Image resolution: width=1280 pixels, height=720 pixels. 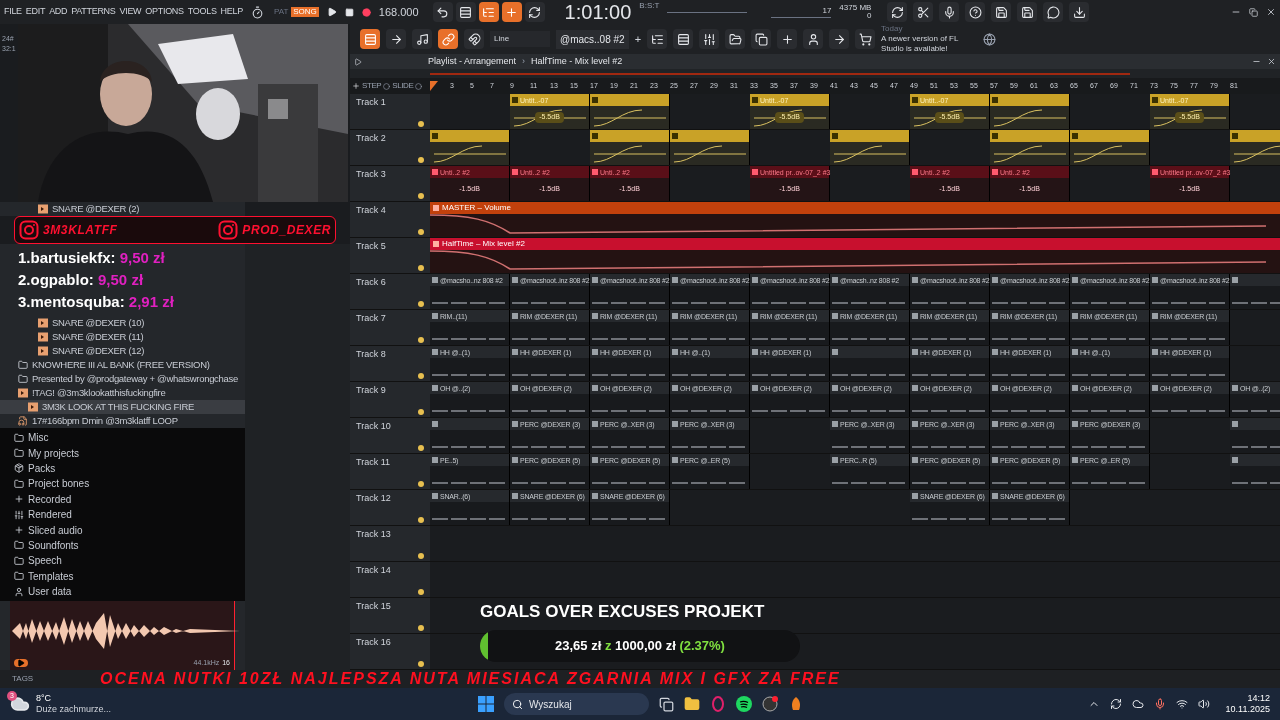 I want to click on refresh-icon, so click(x=897, y=12).